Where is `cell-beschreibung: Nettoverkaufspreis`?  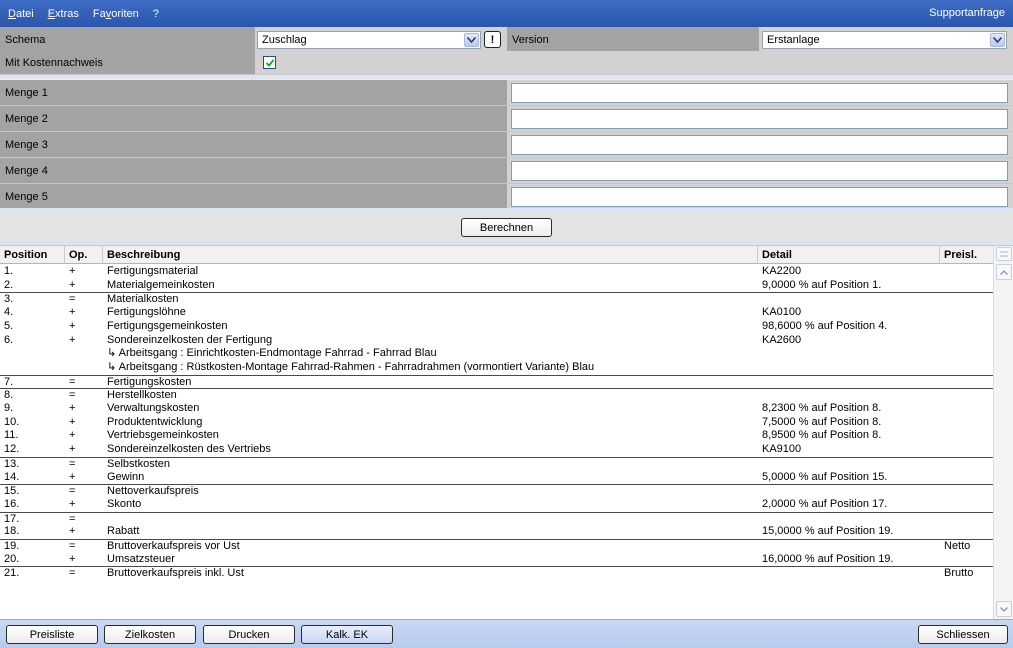 cell-beschreibung: Nettoverkaufspreis is located at coordinates (153, 491).